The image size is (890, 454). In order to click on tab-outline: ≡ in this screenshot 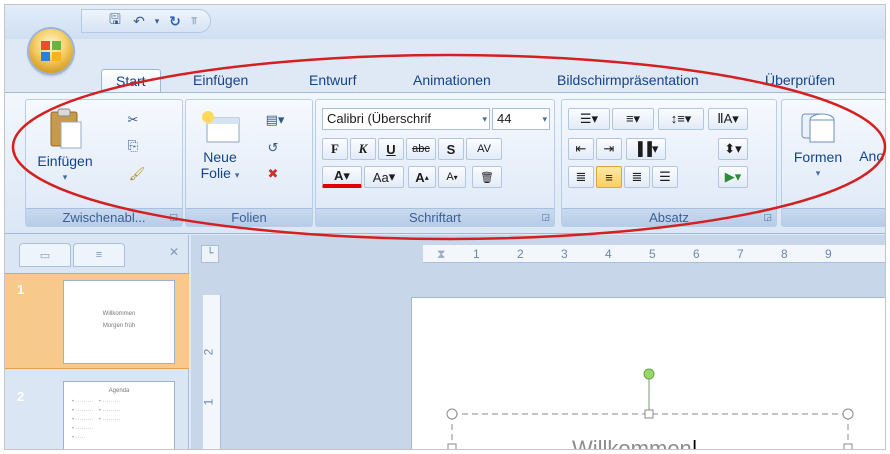, I will do `click(99, 255)`.